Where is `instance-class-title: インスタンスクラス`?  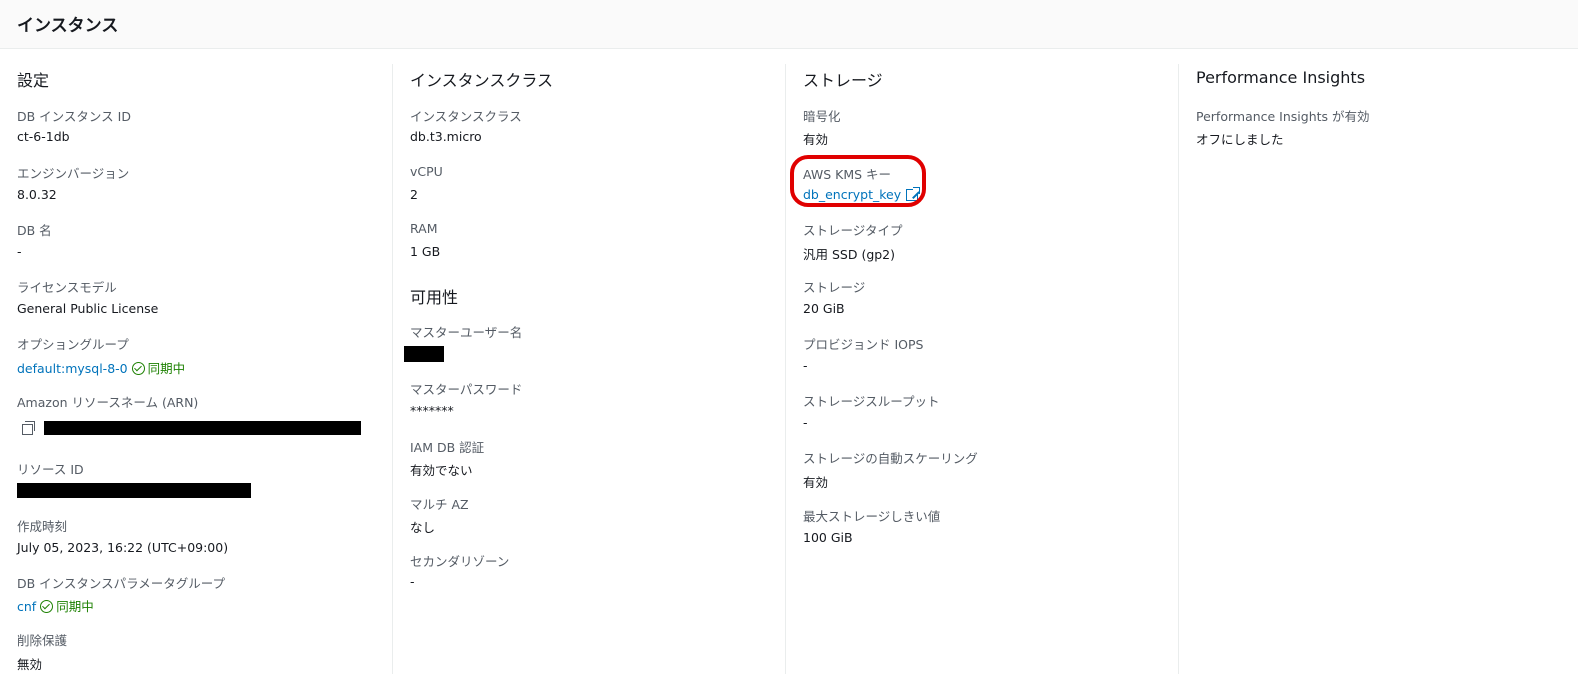 instance-class-title: インスタンスクラス is located at coordinates (482, 80).